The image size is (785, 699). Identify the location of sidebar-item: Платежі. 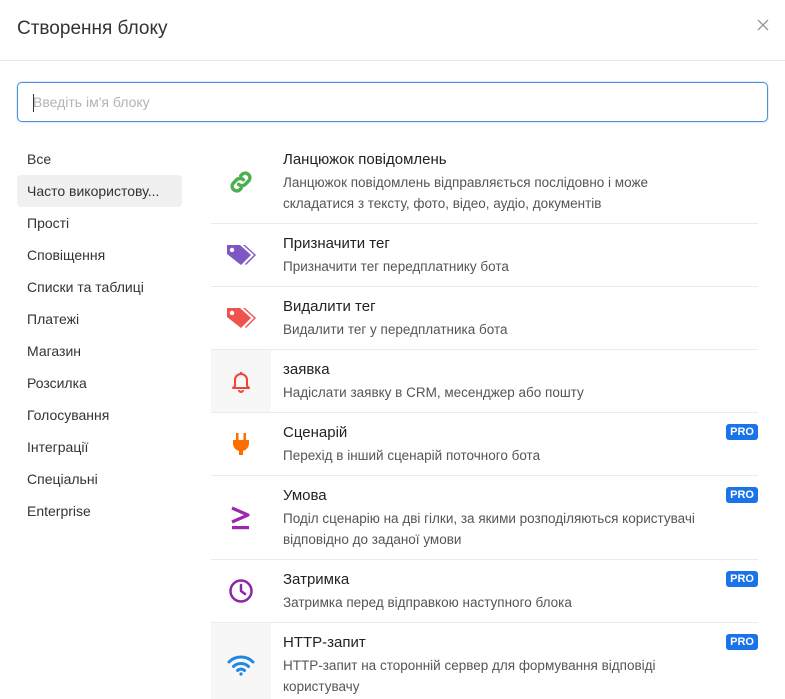
(99, 319).